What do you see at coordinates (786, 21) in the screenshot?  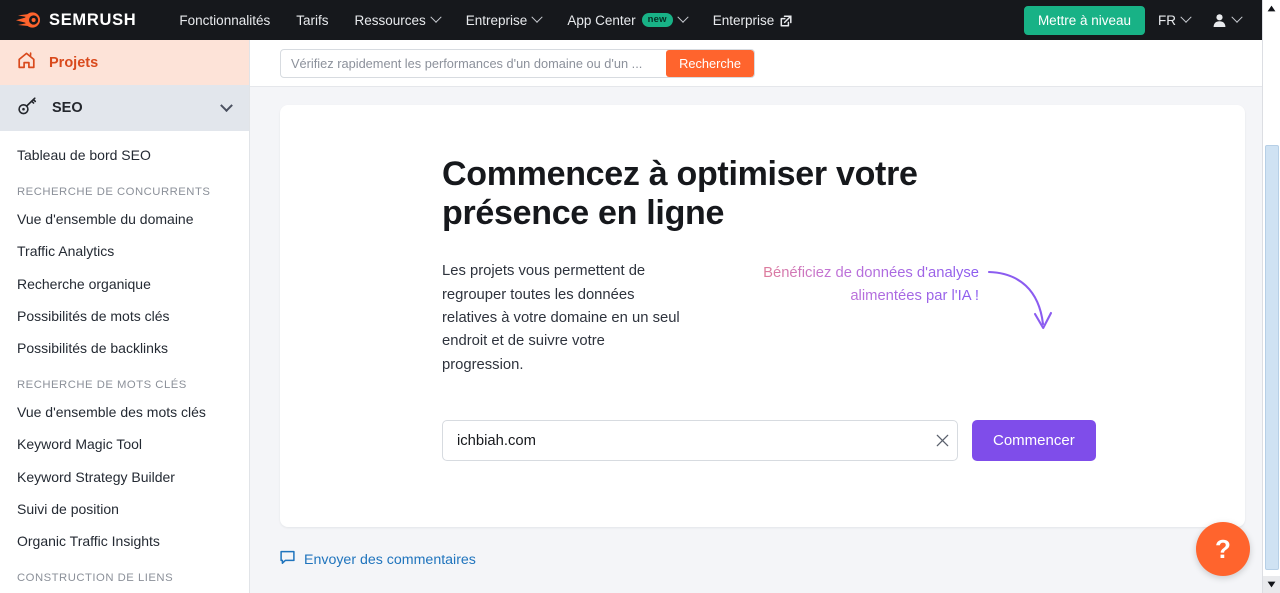 I see `external-link-icon` at bounding box center [786, 21].